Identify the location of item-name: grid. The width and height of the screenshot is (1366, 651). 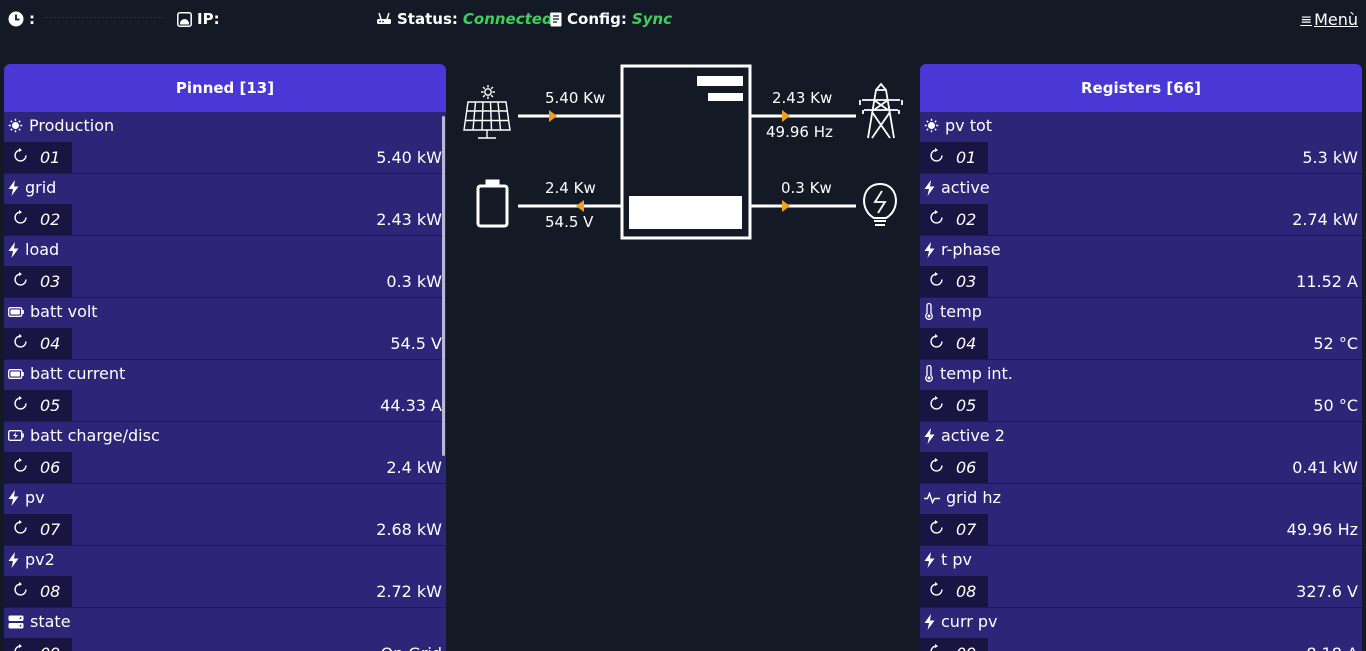
(41, 187).